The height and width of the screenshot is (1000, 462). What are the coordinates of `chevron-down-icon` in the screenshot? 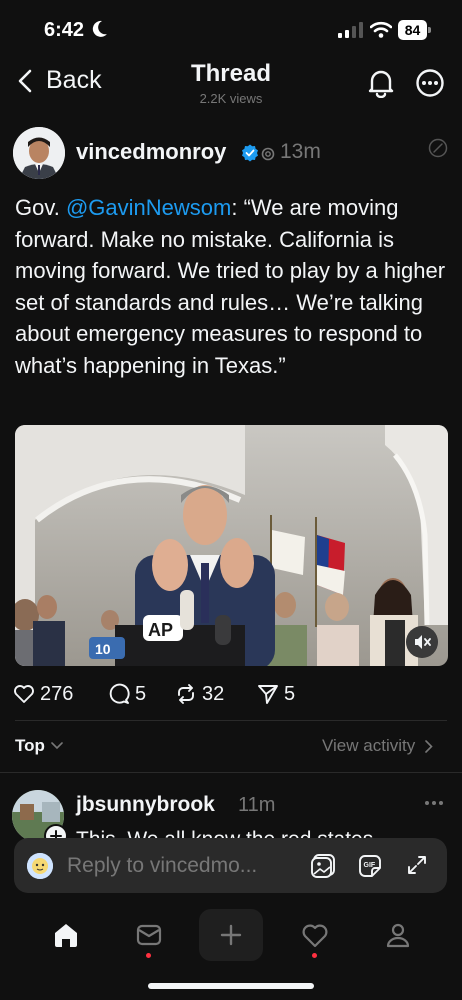 It's located at (57, 746).